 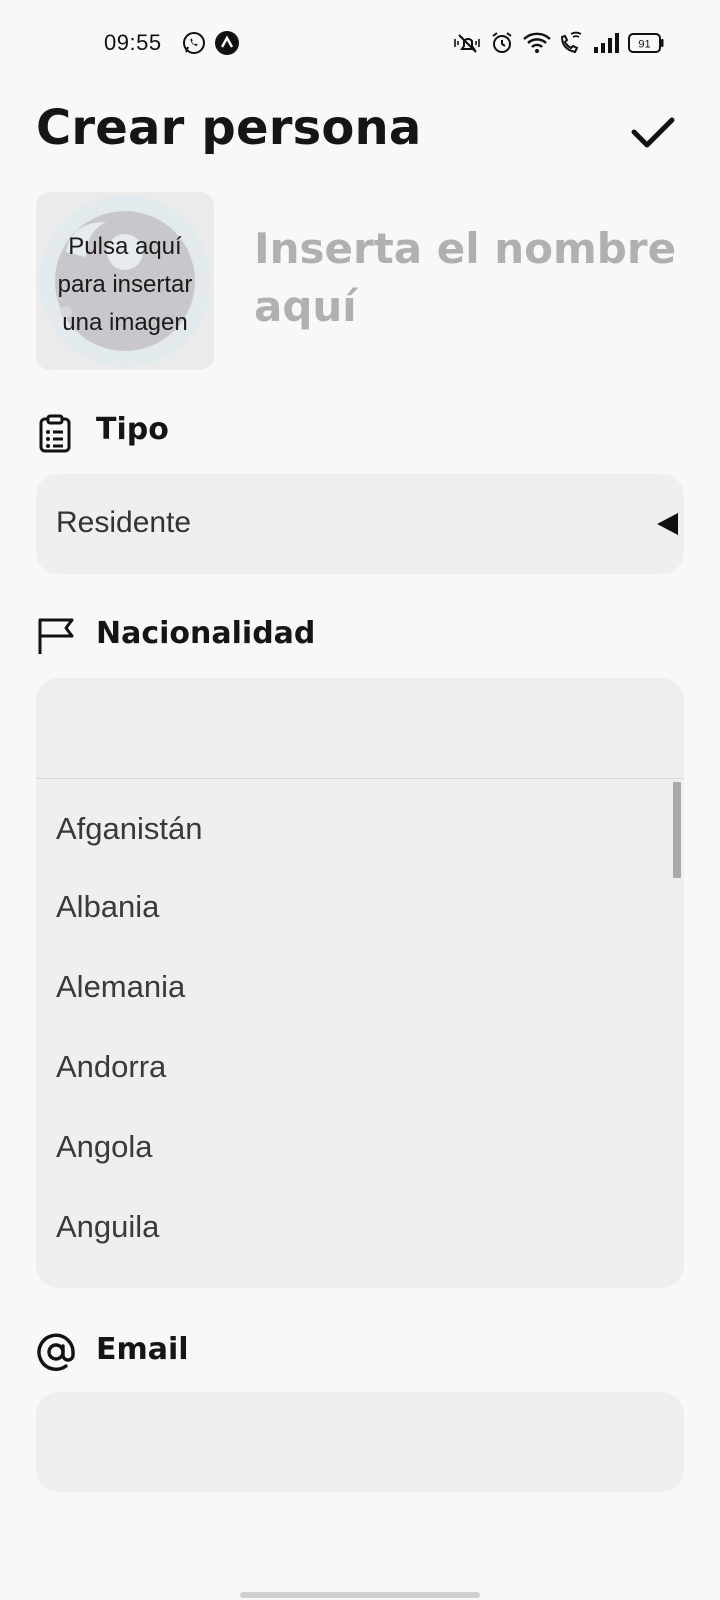 I want to click on tipo-dropdown: Residente, so click(x=360, y=524).